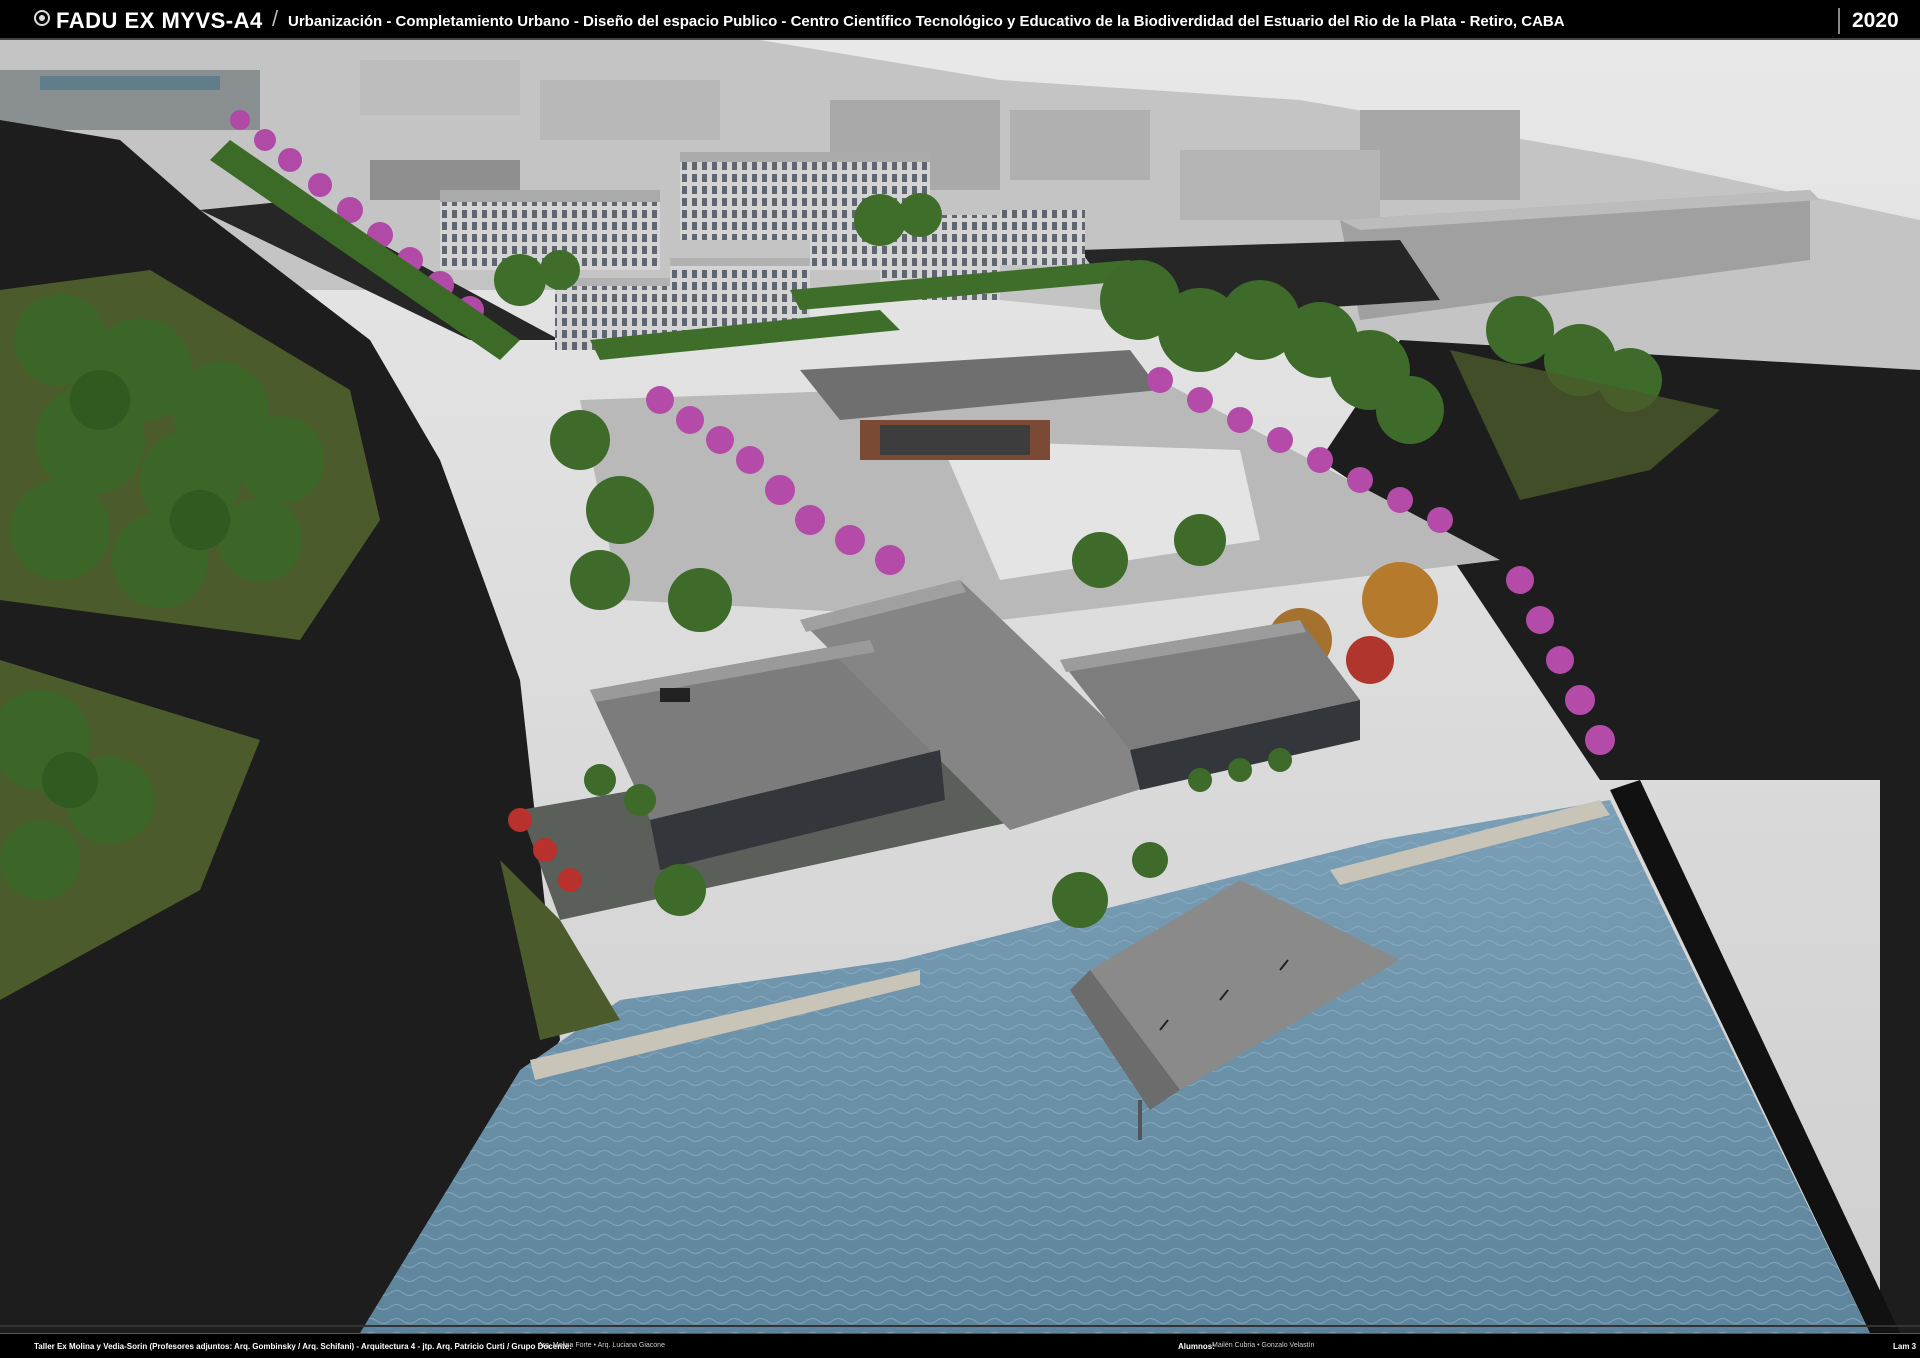 The width and height of the screenshot is (1920, 1358). Describe the element at coordinates (960, 1326) in the screenshot. I see `frame-line` at that location.